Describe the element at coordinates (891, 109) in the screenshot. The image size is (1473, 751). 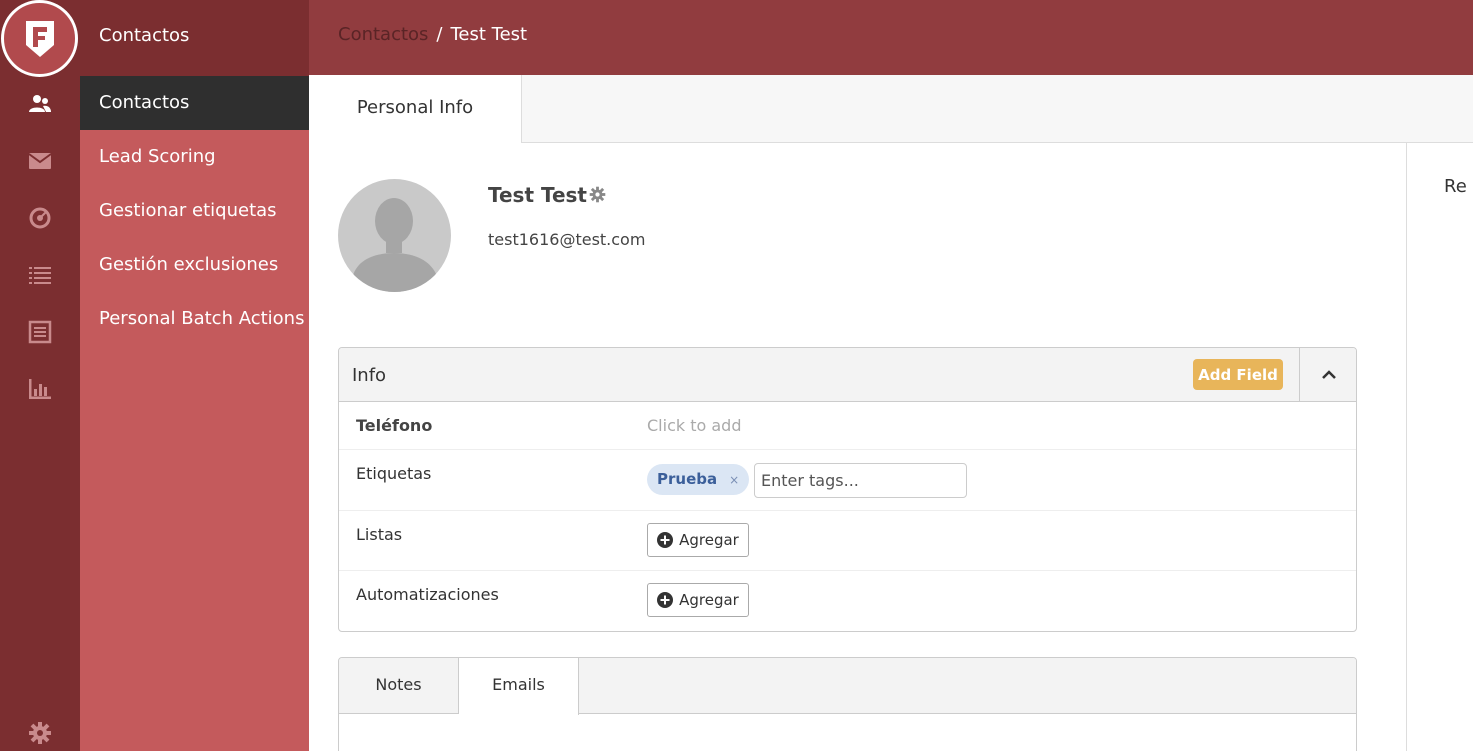
I see `tab-bar: Personal Info` at that location.